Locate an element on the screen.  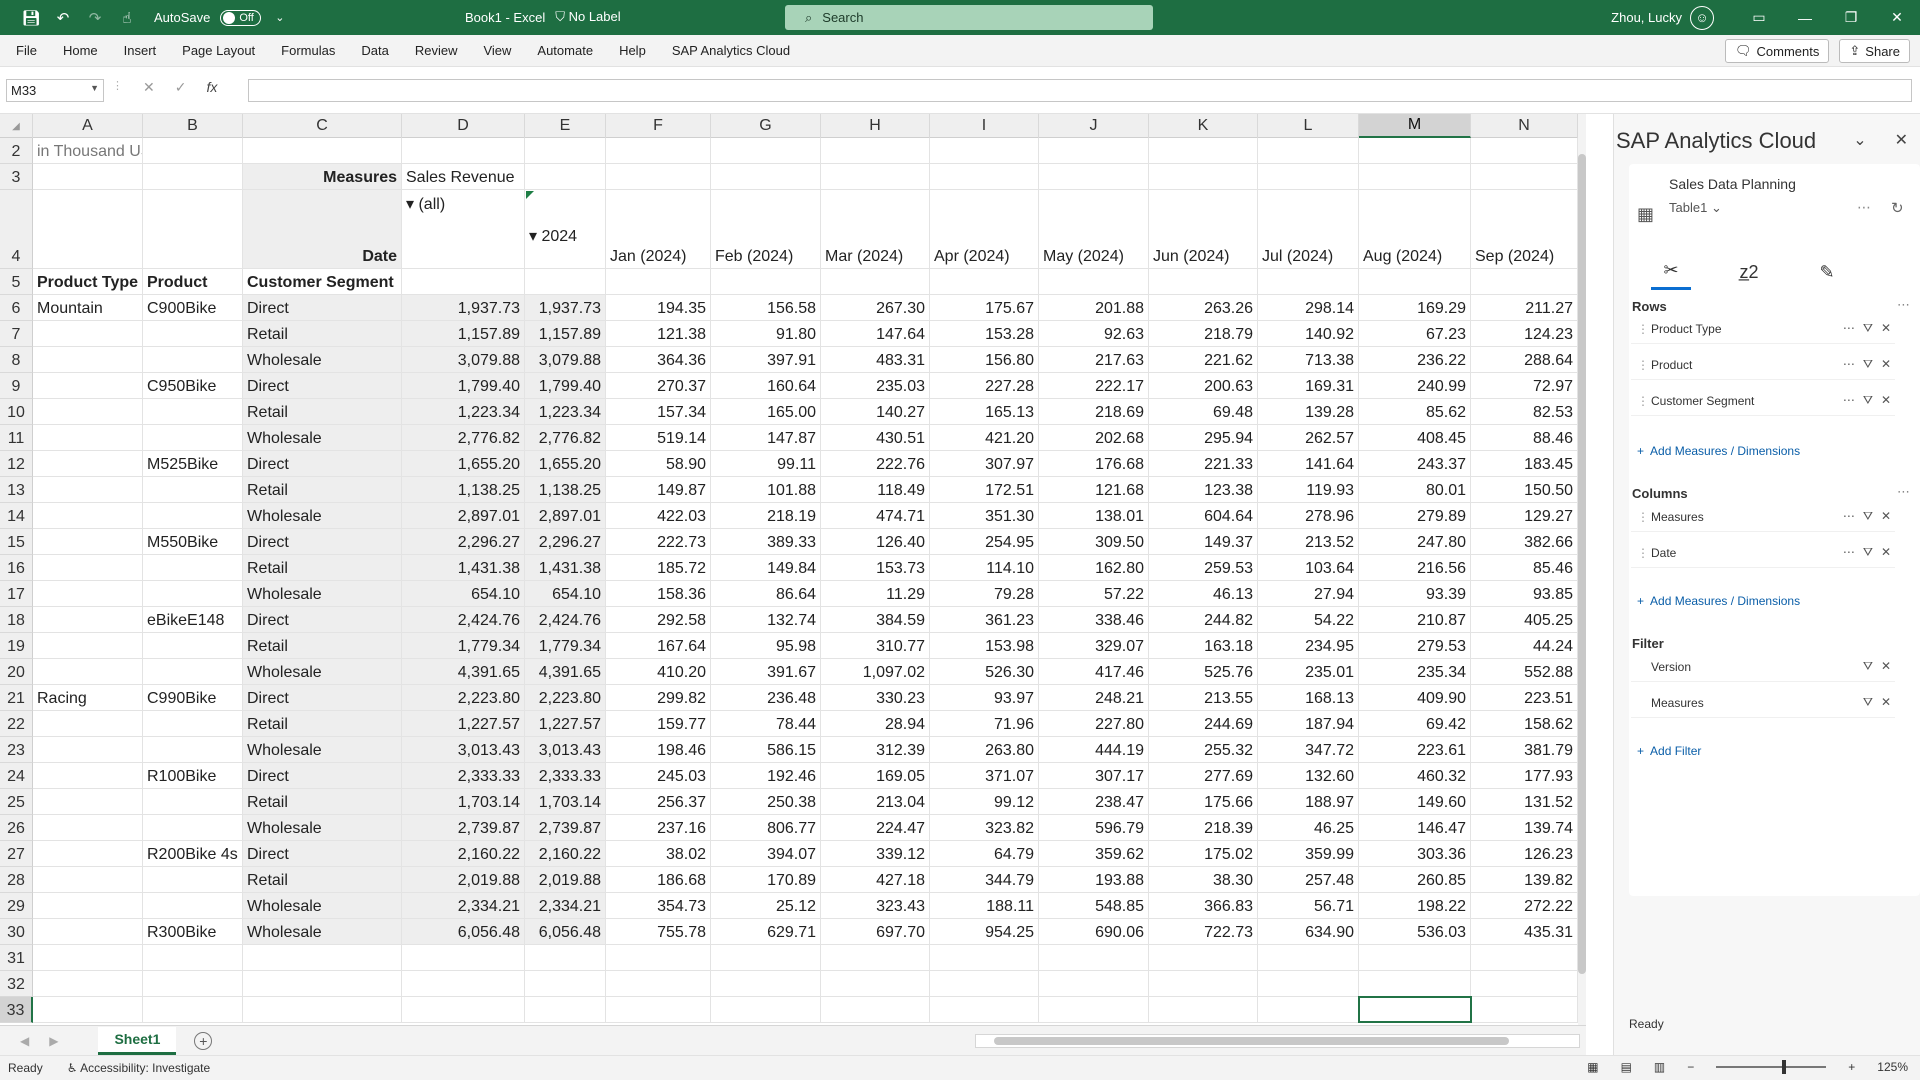
cell-c3: Measures is located at coordinates (322, 177).